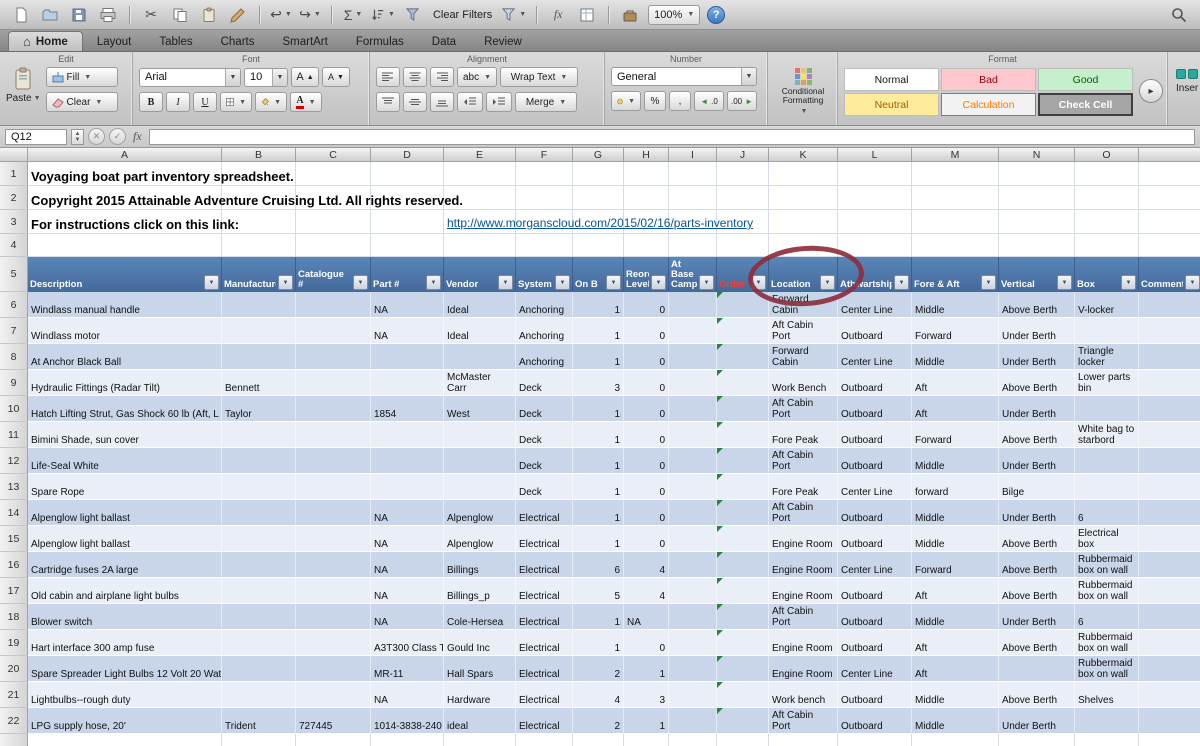  I want to click on cell: Blower switch, so click(125, 617).